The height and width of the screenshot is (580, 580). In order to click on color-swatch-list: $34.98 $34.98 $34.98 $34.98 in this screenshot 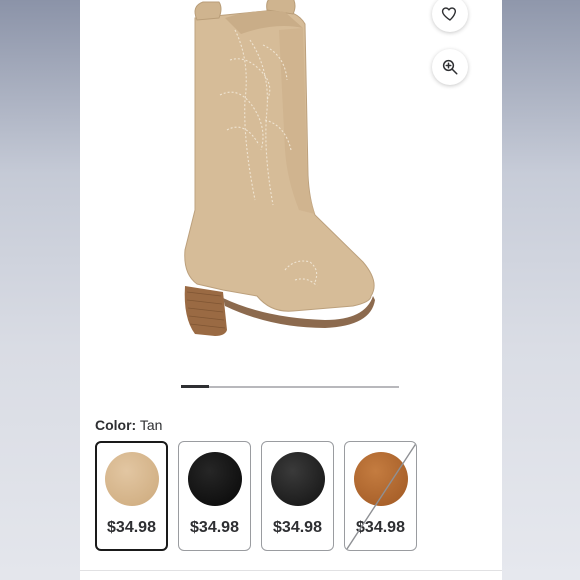, I will do `click(256, 496)`.